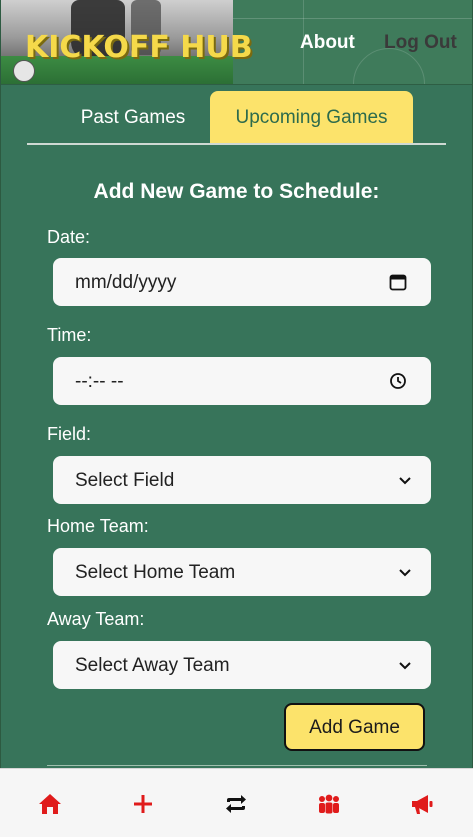  I want to click on bottom-nav, so click(236, 802).